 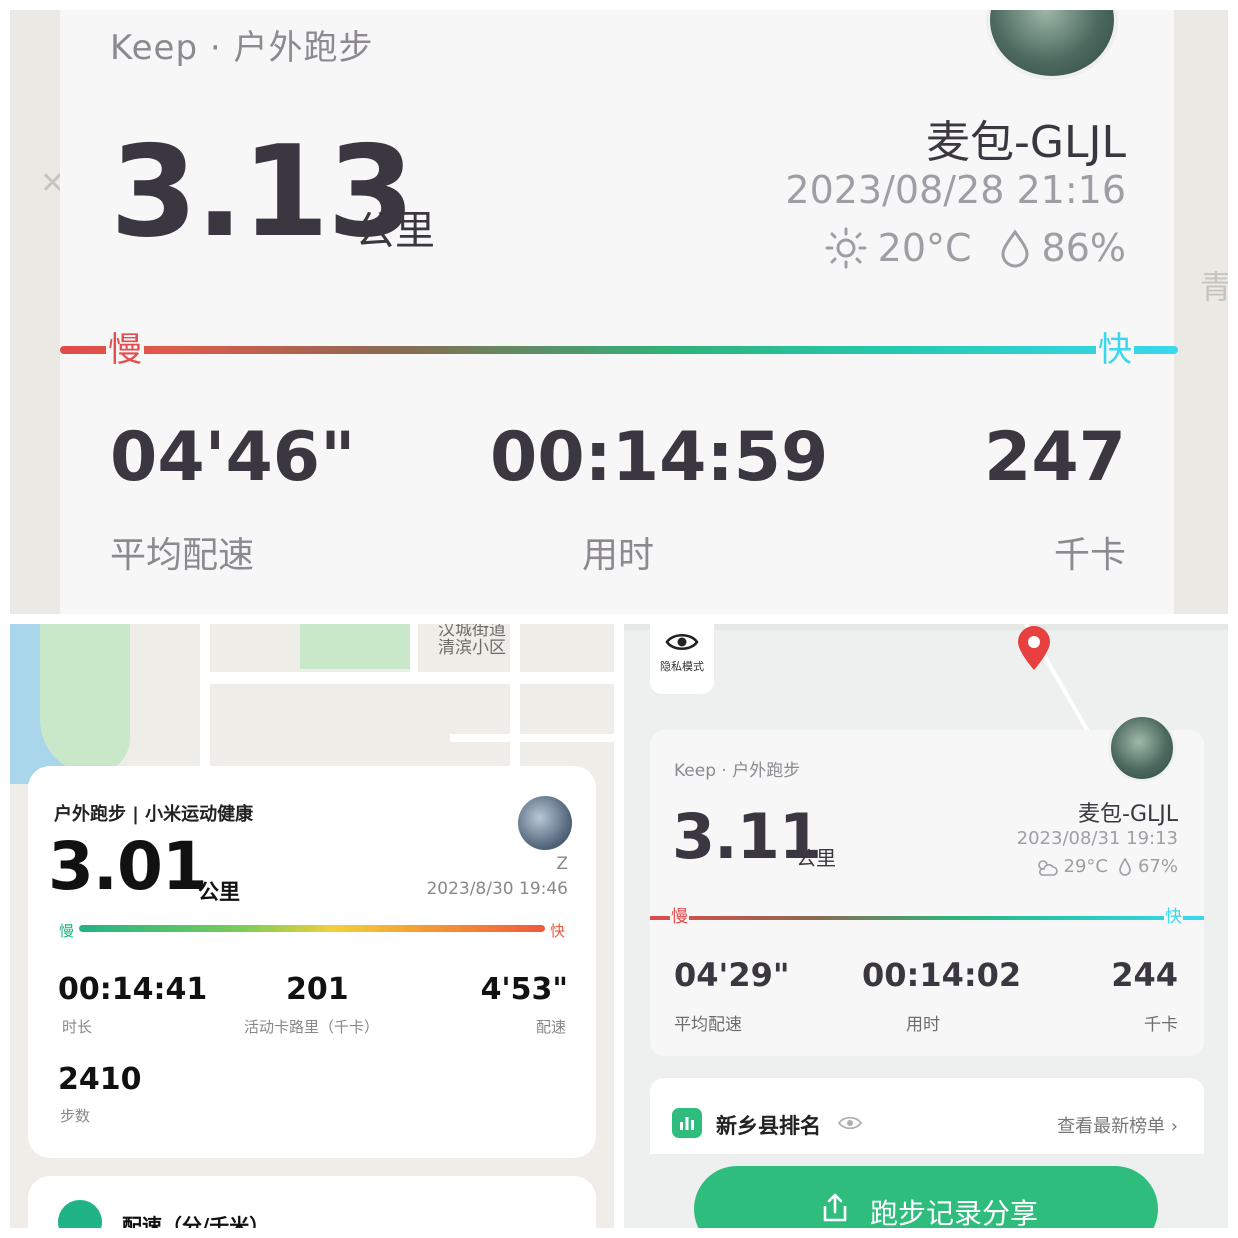 I want to click on pace-section-title: 配速（分/千米）, so click(x=196, y=1221).